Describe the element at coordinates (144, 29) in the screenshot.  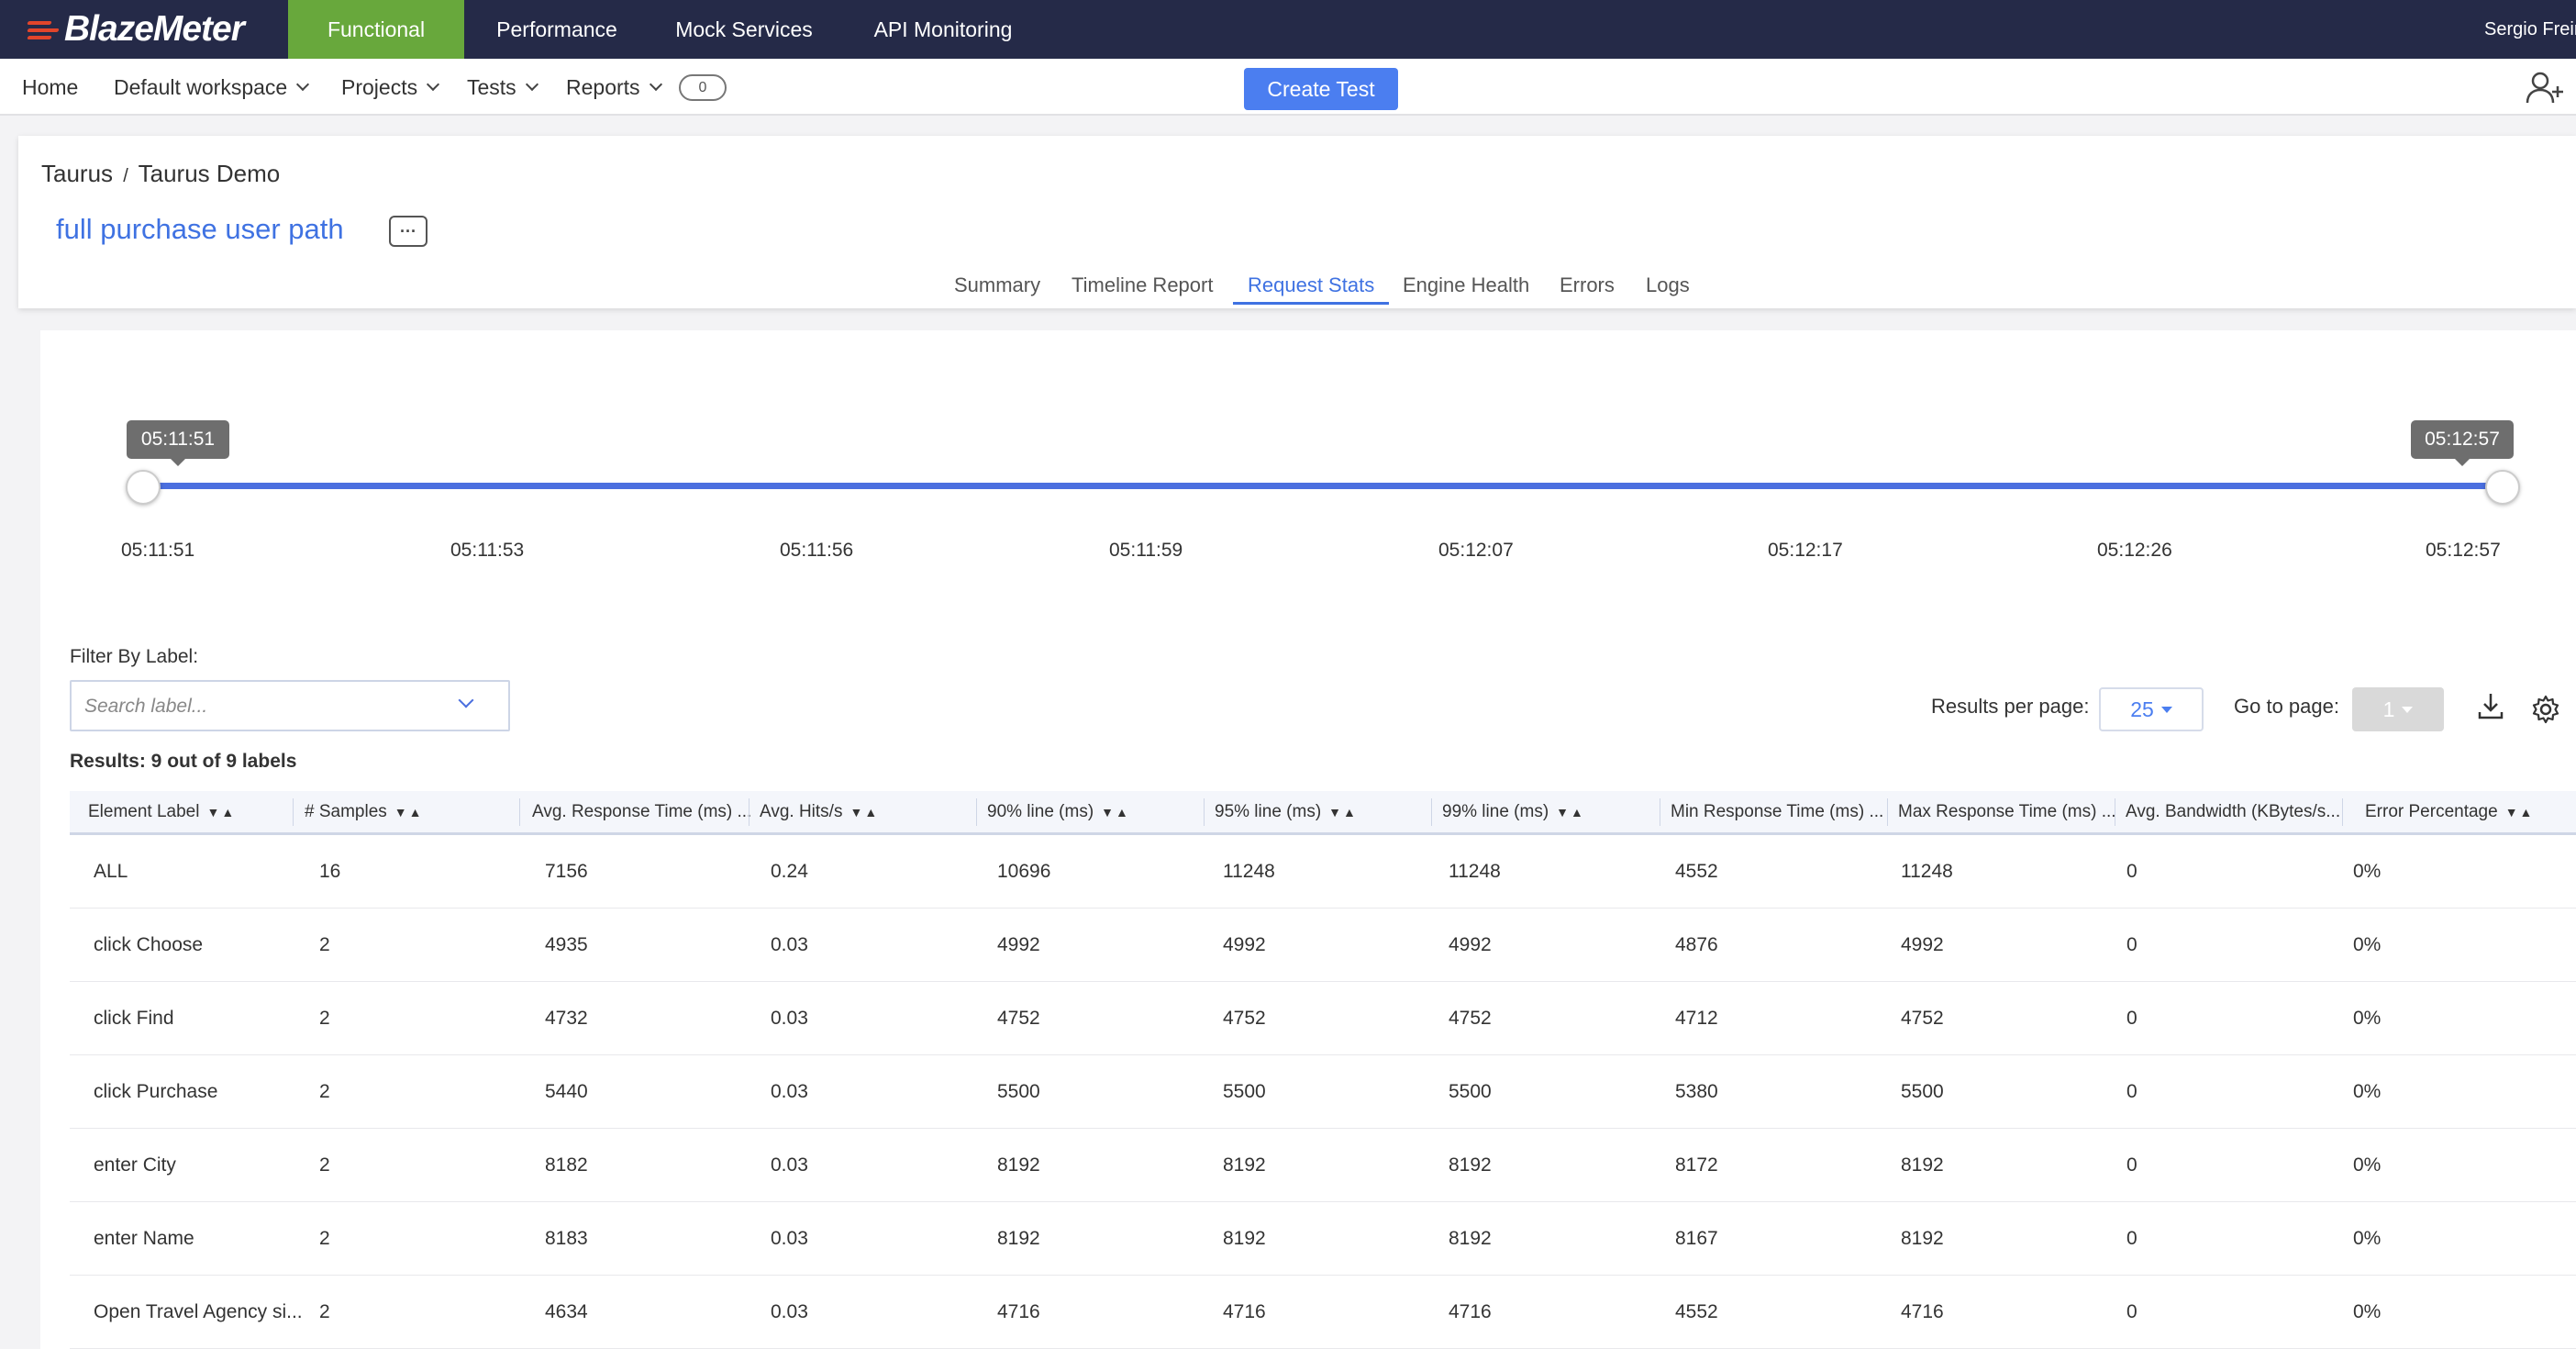
I see `blazemeter-logo: BlazeMeter` at that location.